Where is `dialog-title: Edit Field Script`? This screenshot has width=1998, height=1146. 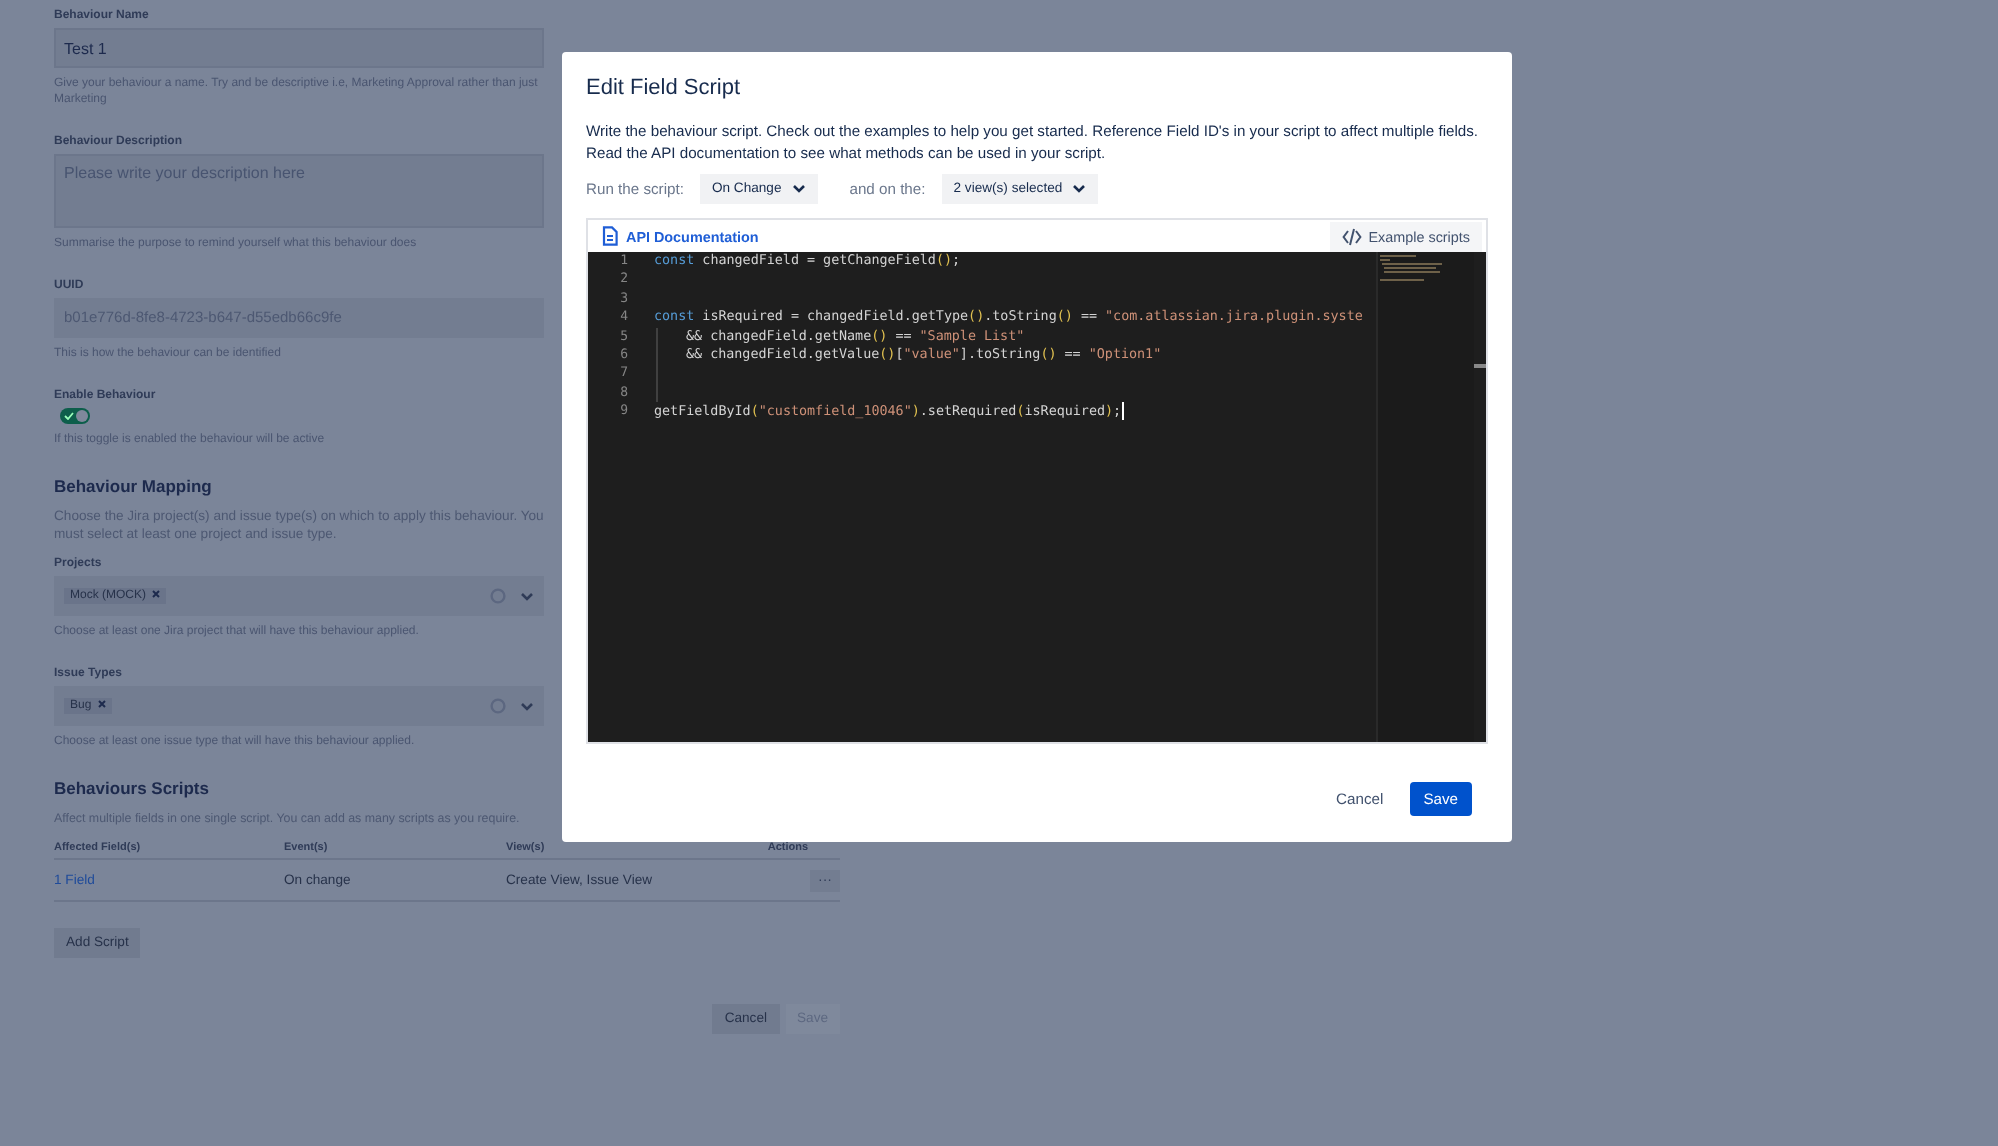 dialog-title: Edit Field Script is located at coordinates (664, 88).